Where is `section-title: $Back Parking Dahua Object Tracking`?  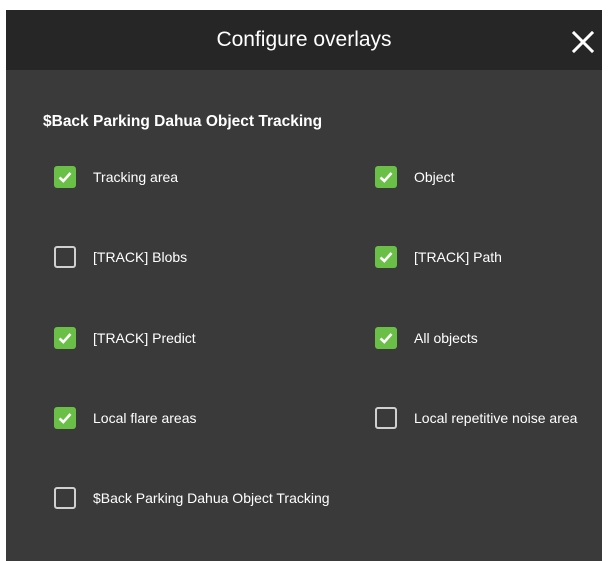 section-title: $Back Parking Dahua Object Tracking is located at coordinates (183, 121).